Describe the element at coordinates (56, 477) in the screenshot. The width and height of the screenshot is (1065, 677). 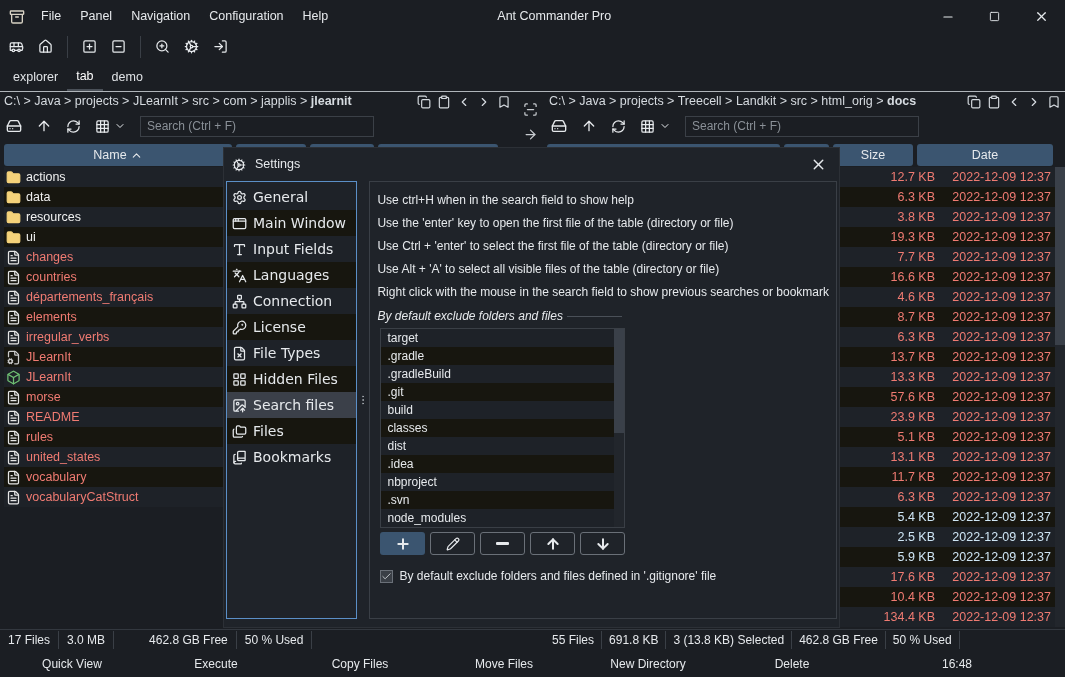
I see `file-name: vocabulary` at that location.